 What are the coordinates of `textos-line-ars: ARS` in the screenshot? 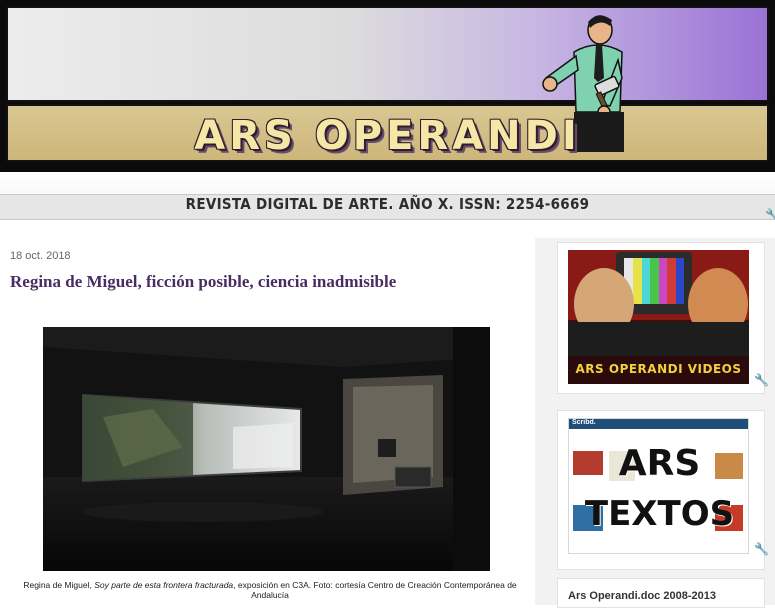 It's located at (659, 463).